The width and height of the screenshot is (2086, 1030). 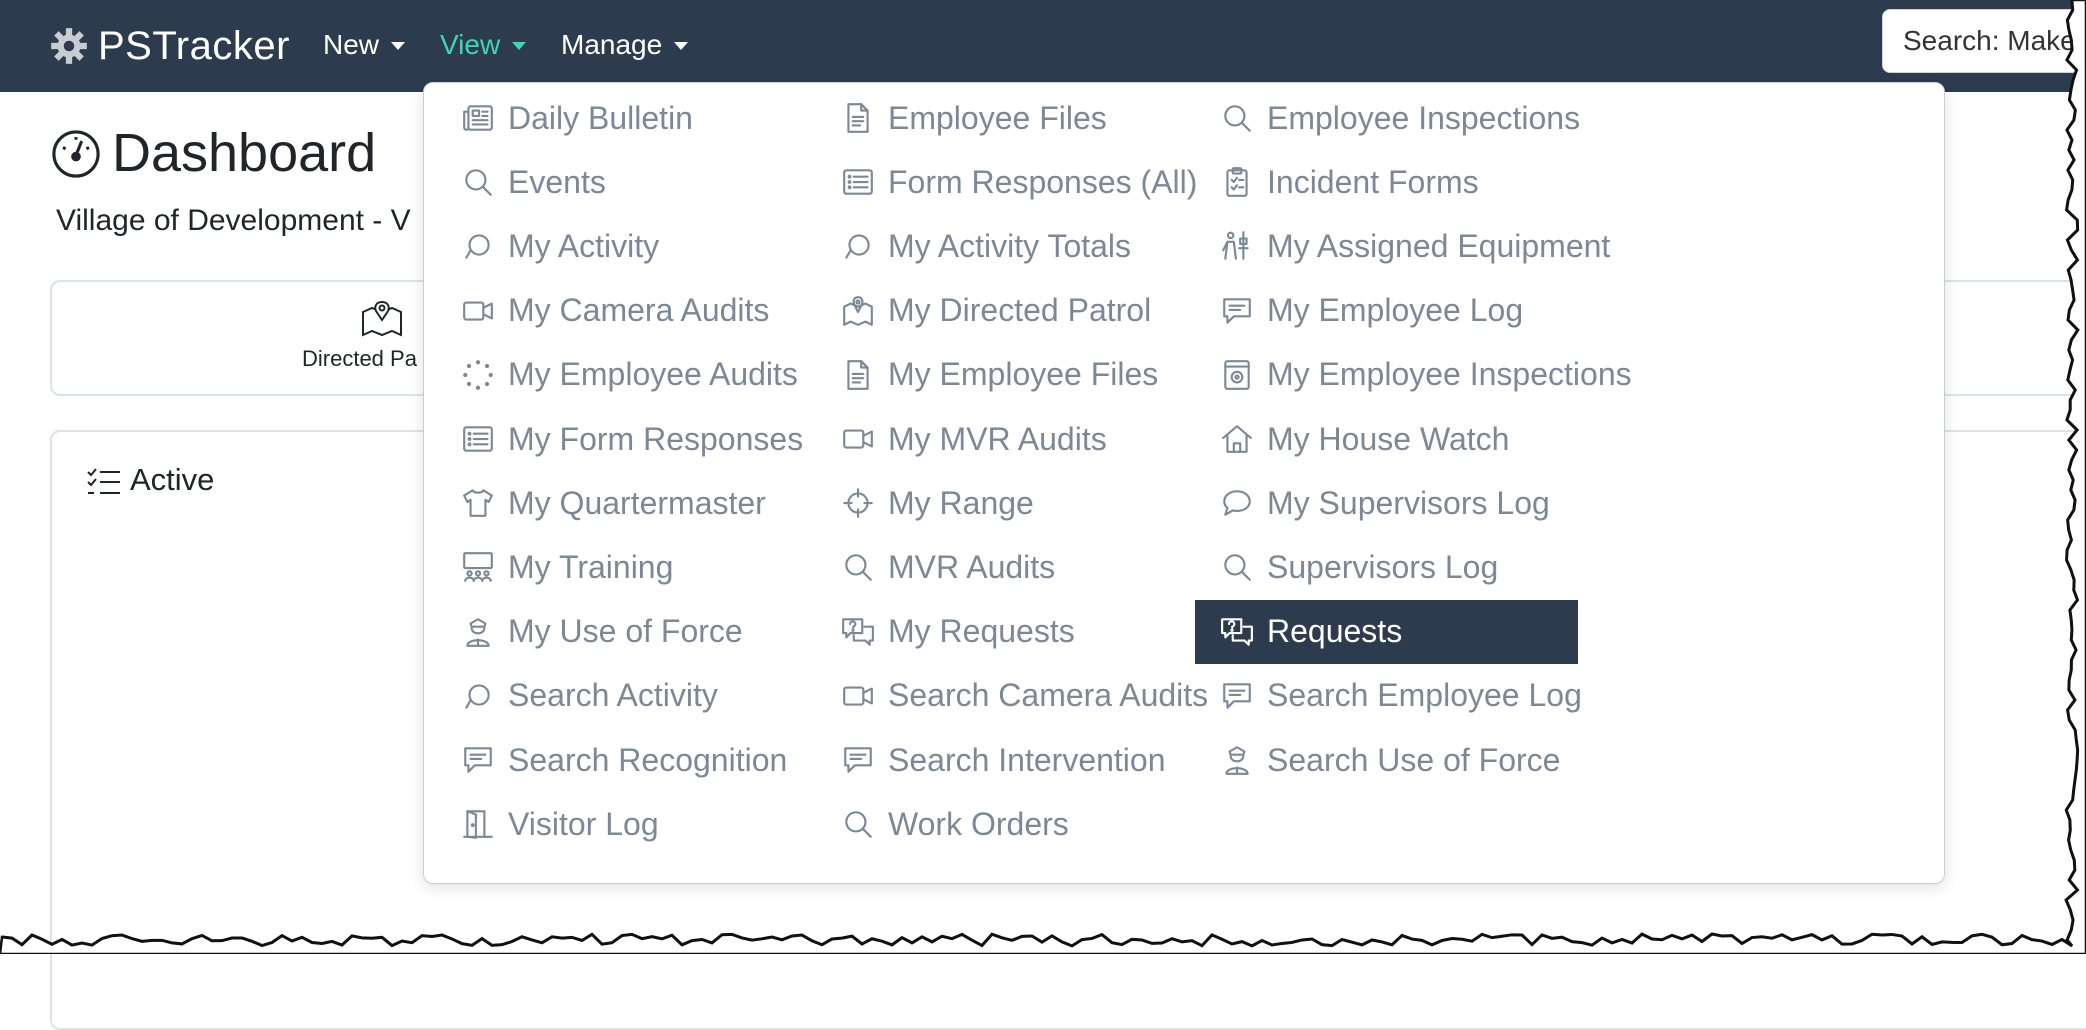 What do you see at coordinates (103, 481) in the screenshot?
I see `checklist-icon` at bounding box center [103, 481].